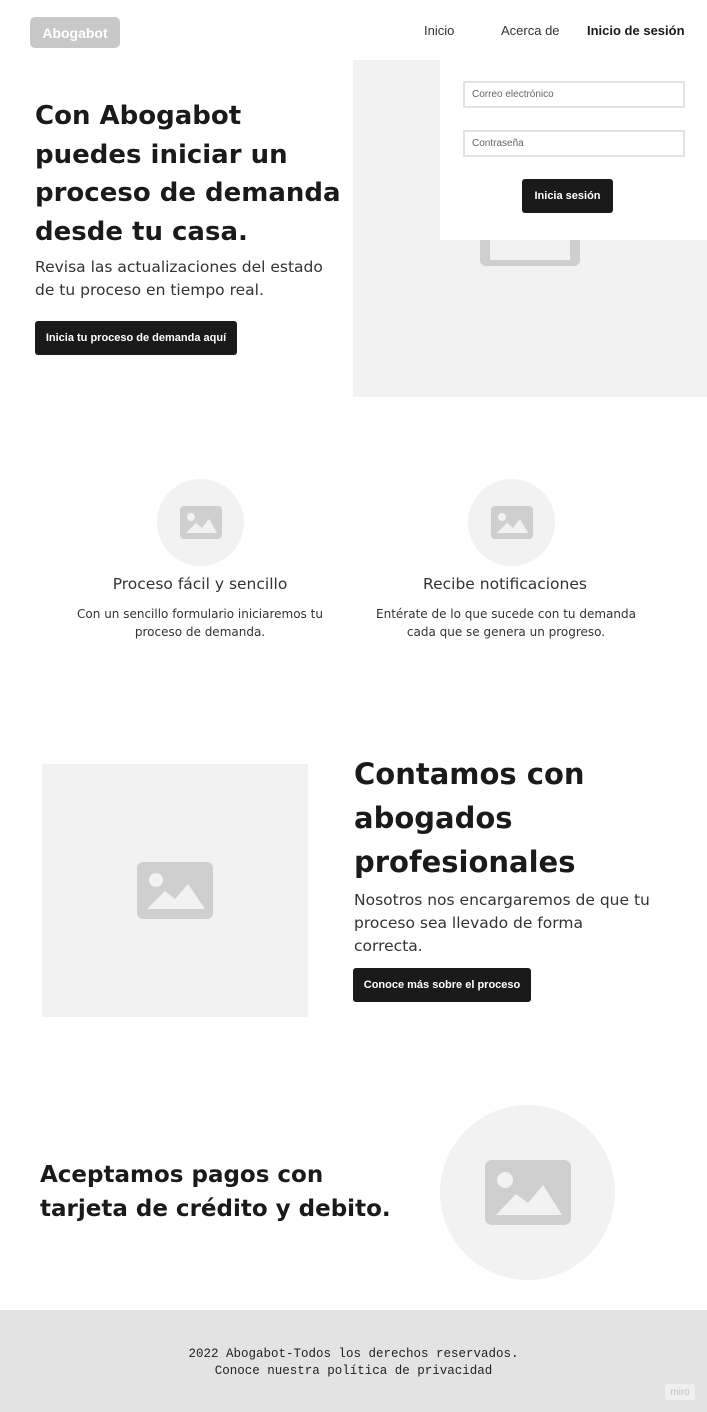 This screenshot has width=707, height=1412. What do you see at coordinates (353, 1371) in the screenshot?
I see `footer-privacy-link: Conoce nuestra política de privacidad` at bounding box center [353, 1371].